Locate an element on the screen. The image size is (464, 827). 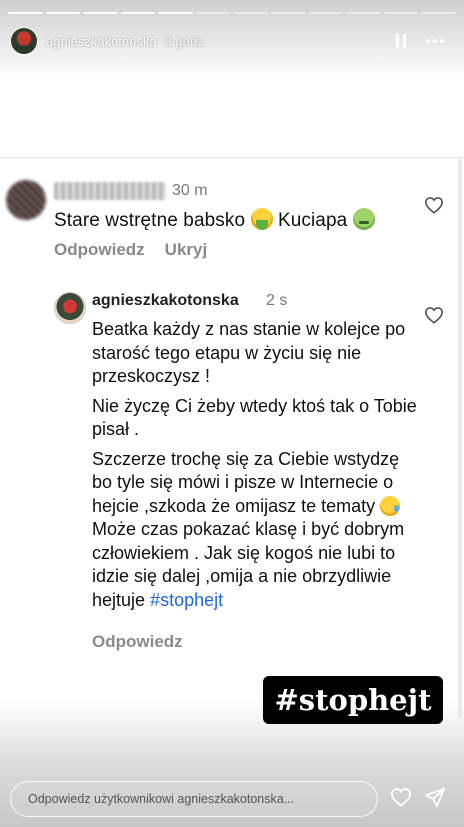
comment-text-part2: Kuciapa is located at coordinates (312, 220).